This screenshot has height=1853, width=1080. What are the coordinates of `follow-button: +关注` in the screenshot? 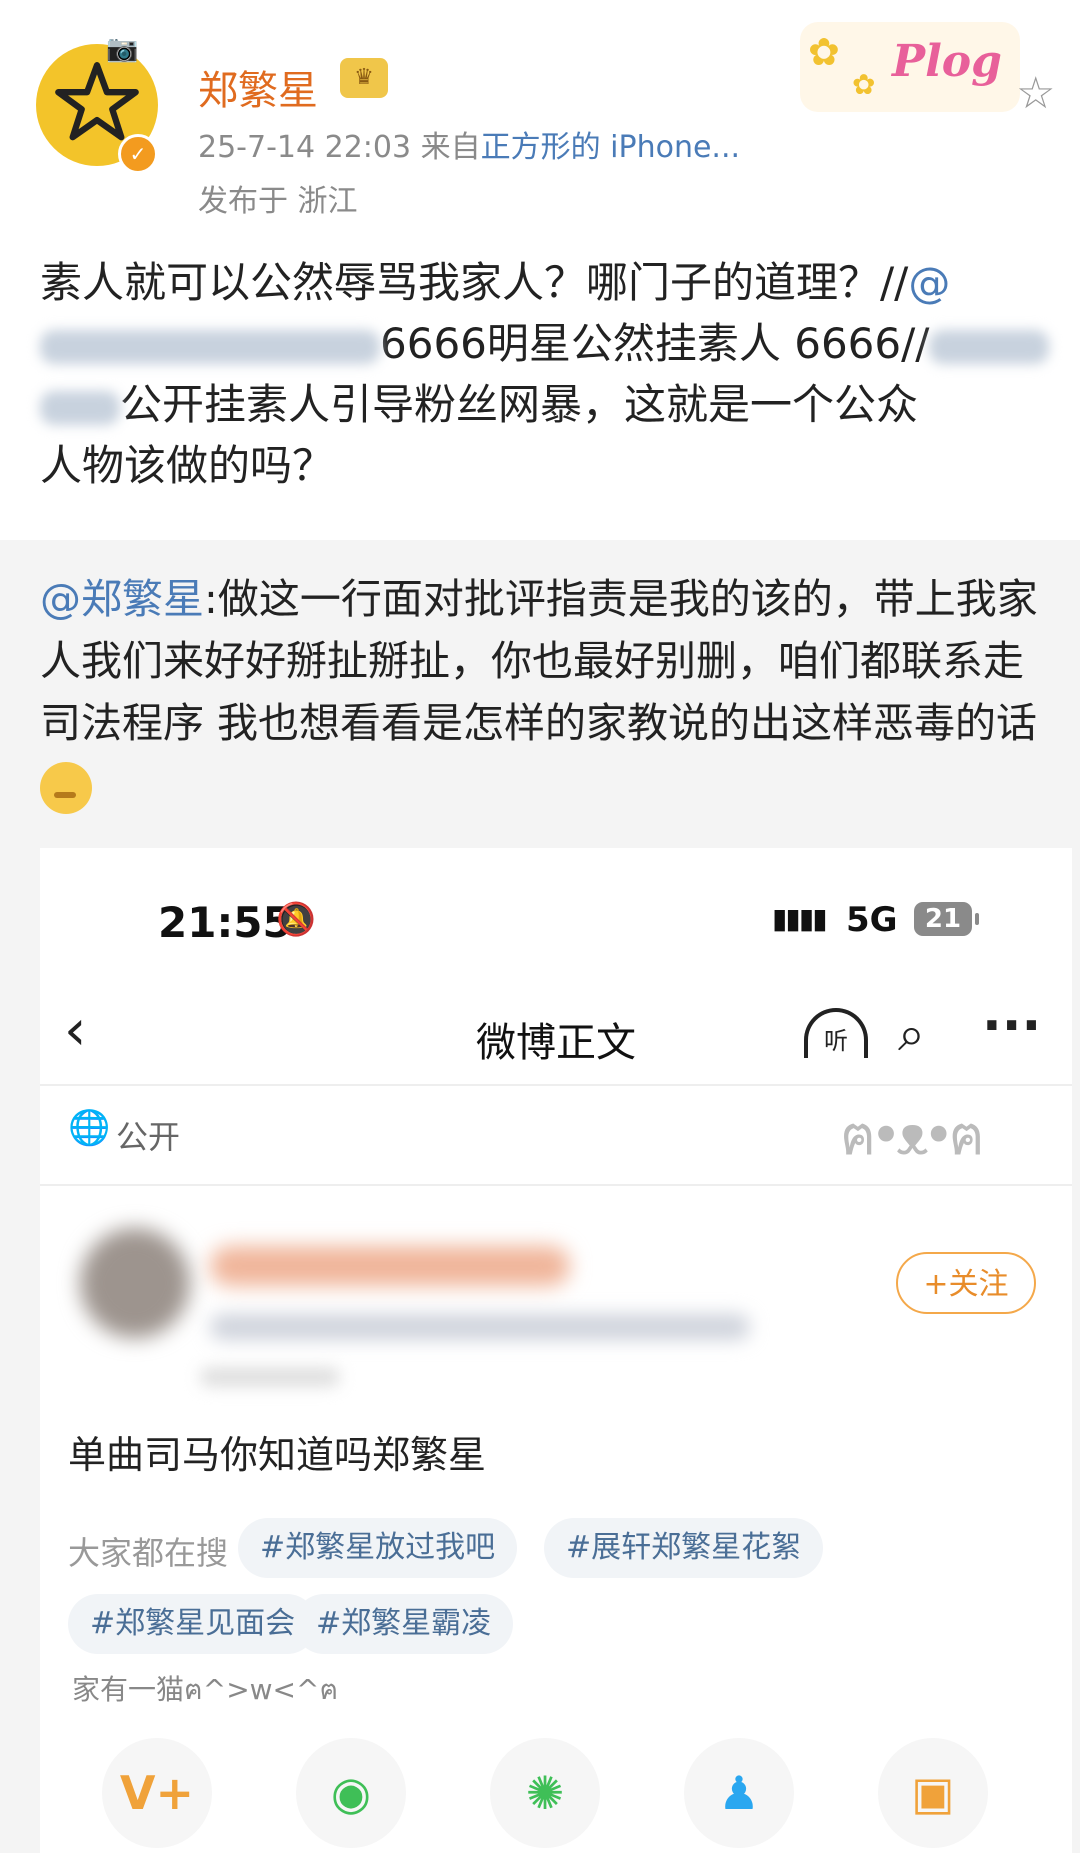 It's located at (966, 1283).